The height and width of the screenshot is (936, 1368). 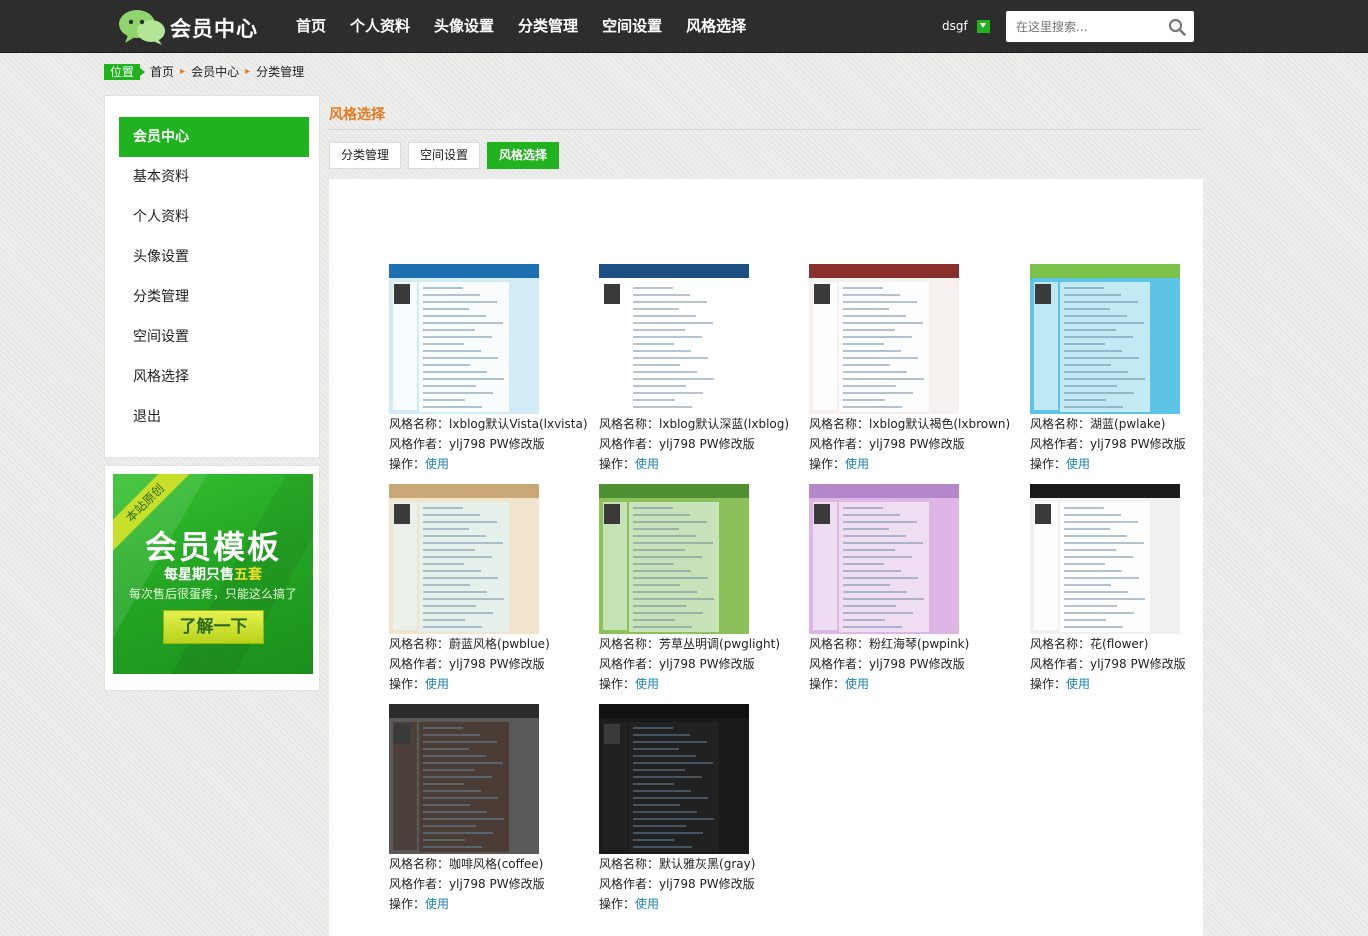 I want to click on theme-name-value: 蔚蓝风格(pwblue), so click(x=499, y=644).